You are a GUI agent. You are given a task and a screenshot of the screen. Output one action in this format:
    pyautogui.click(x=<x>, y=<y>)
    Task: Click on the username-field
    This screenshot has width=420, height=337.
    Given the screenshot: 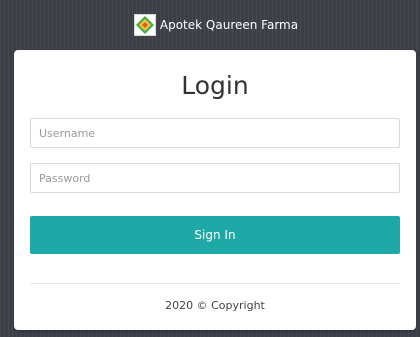 What is the action you would take?
    pyautogui.click(x=215, y=133)
    